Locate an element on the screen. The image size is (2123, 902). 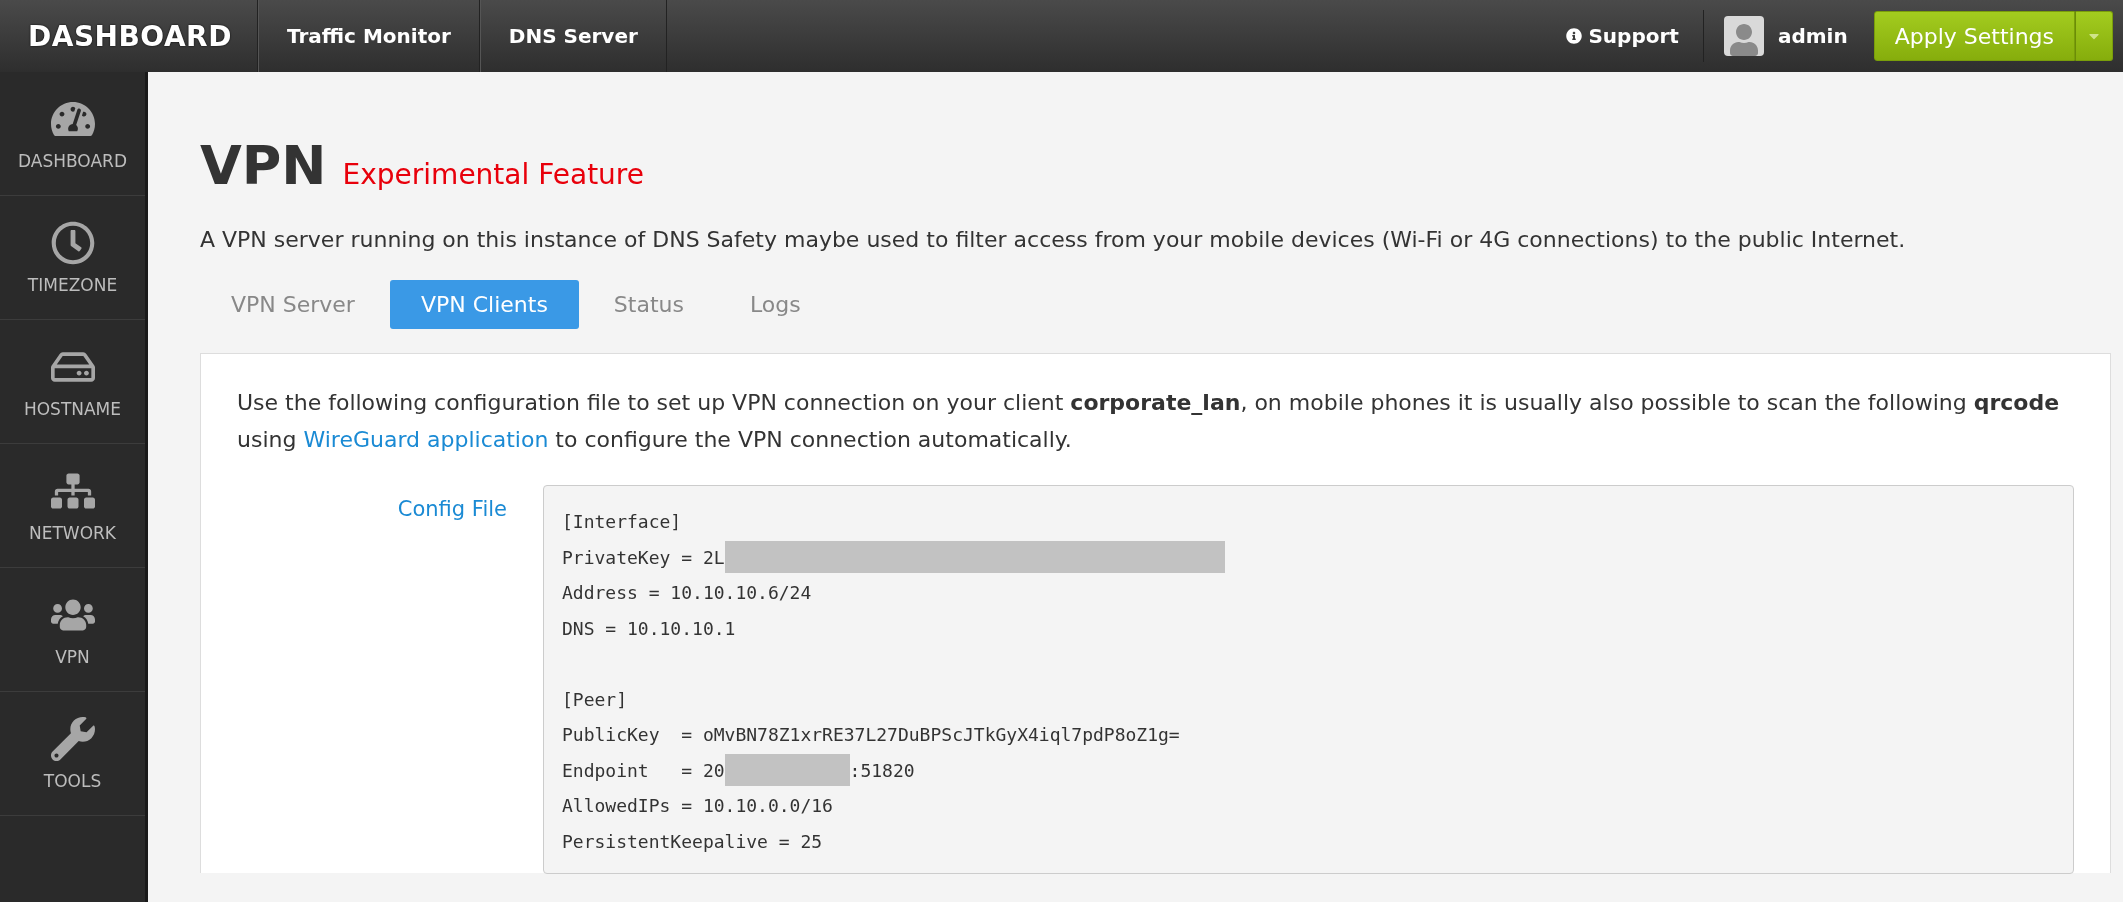
sidebar-item: DASHBOARD is located at coordinates (72, 134).